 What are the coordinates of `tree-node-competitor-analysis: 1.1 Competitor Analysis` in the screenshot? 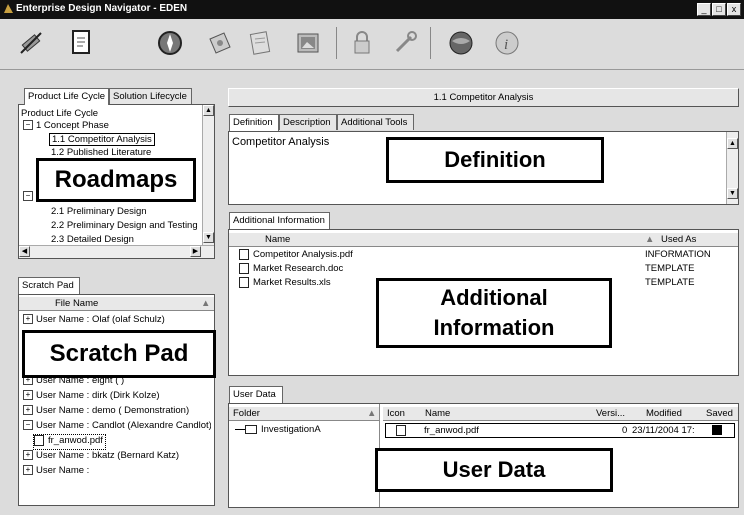 It's located at (102, 139).